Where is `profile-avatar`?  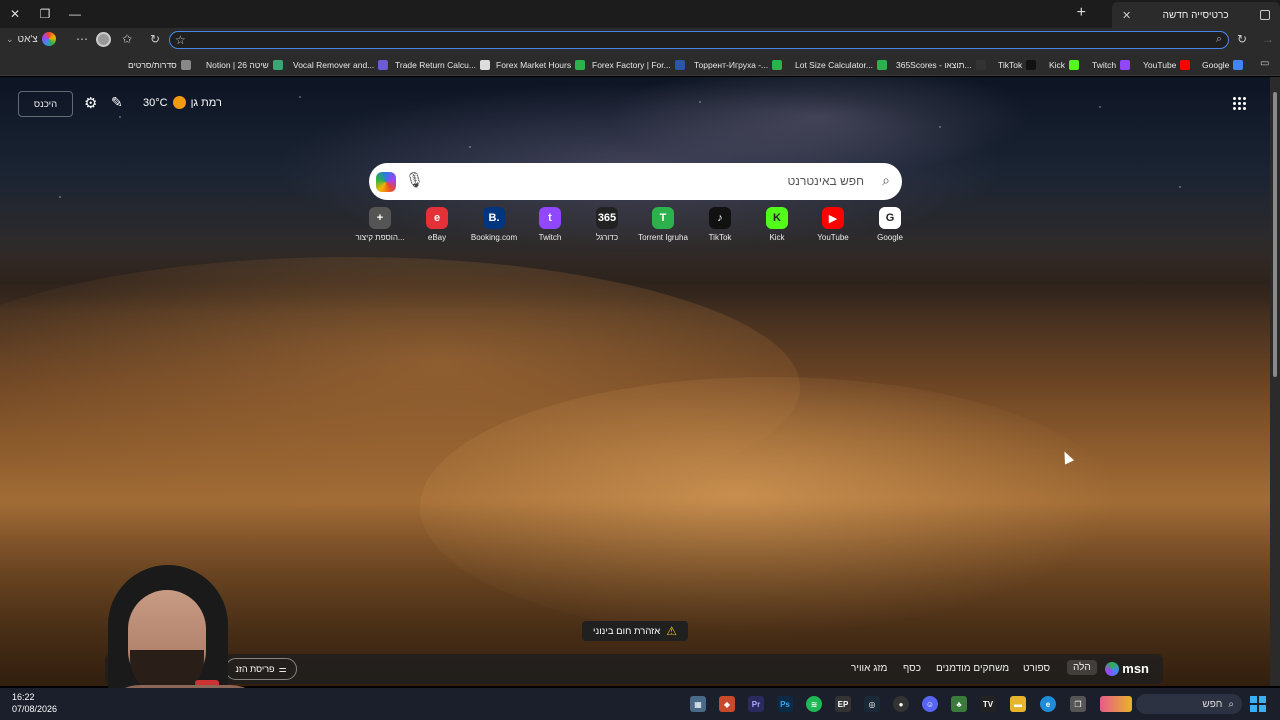
profile-avatar is located at coordinates (103, 39).